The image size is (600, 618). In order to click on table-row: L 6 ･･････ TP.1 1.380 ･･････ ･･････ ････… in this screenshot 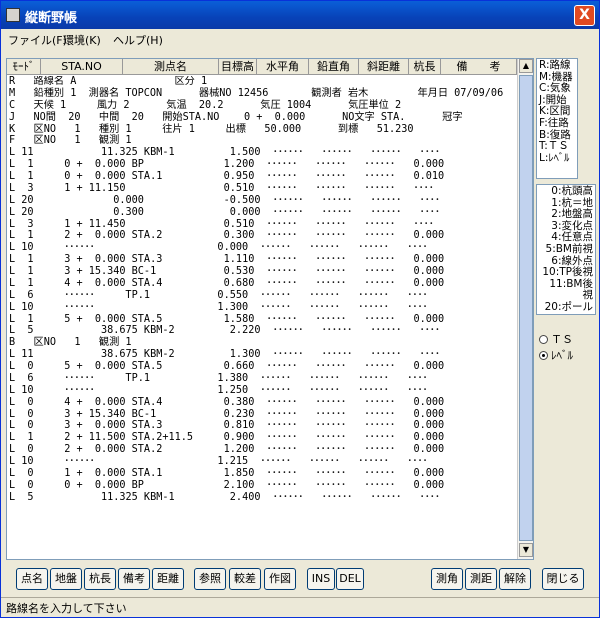, I will do `click(263, 379)`.